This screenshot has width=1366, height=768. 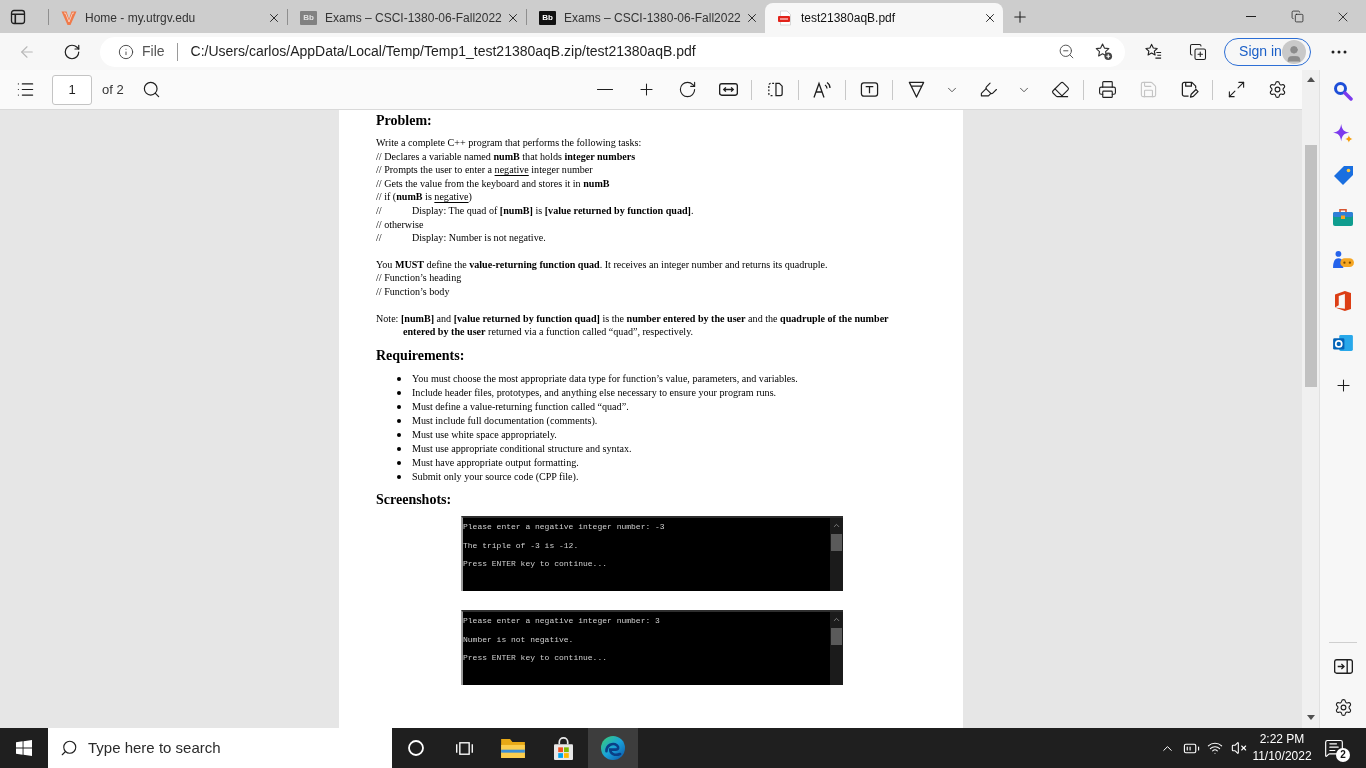 What do you see at coordinates (479, 238) in the screenshot?
I see `text-line: Display: Number is not negative.` at bounding box center [479, 238].